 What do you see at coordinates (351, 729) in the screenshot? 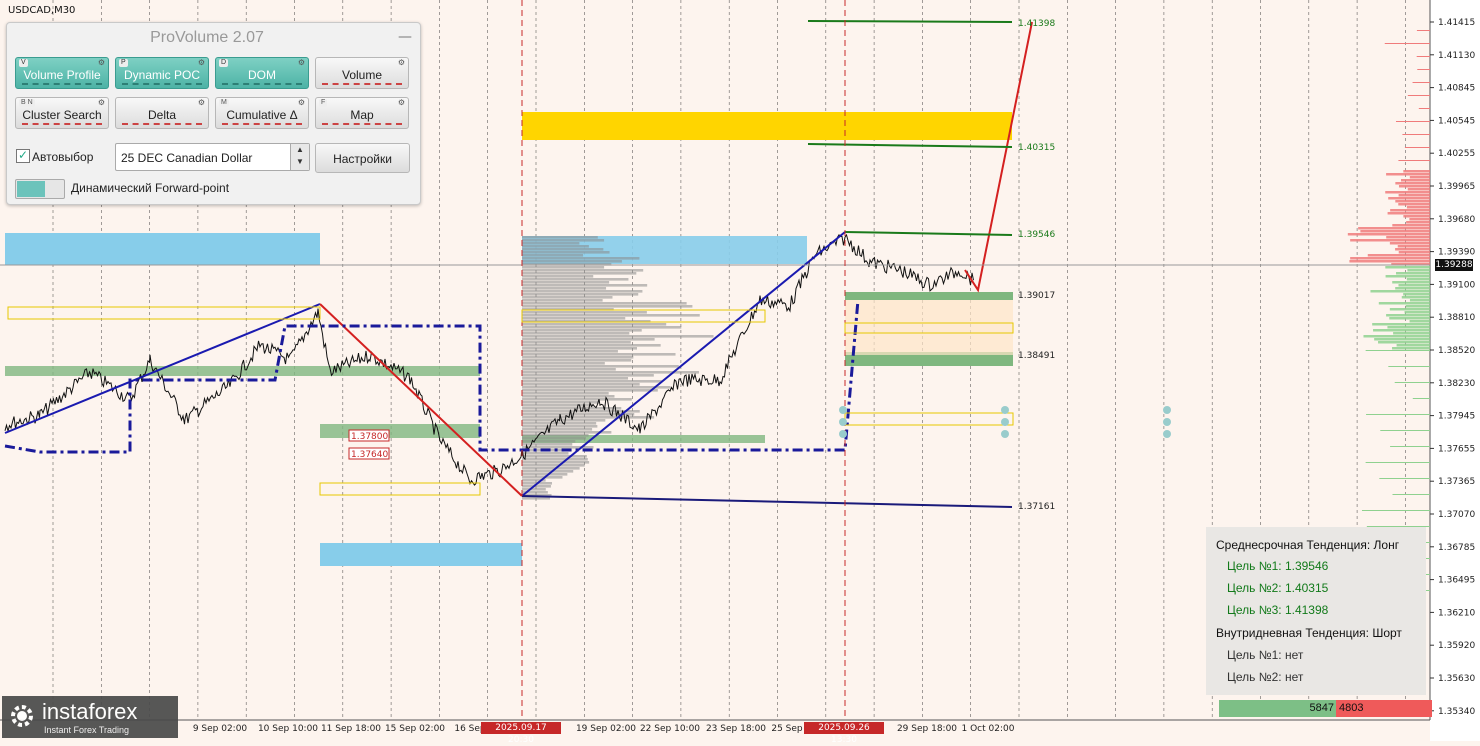
I see `time-tick-label: 11 Sep 18:00` at bounding box center [351, 729].